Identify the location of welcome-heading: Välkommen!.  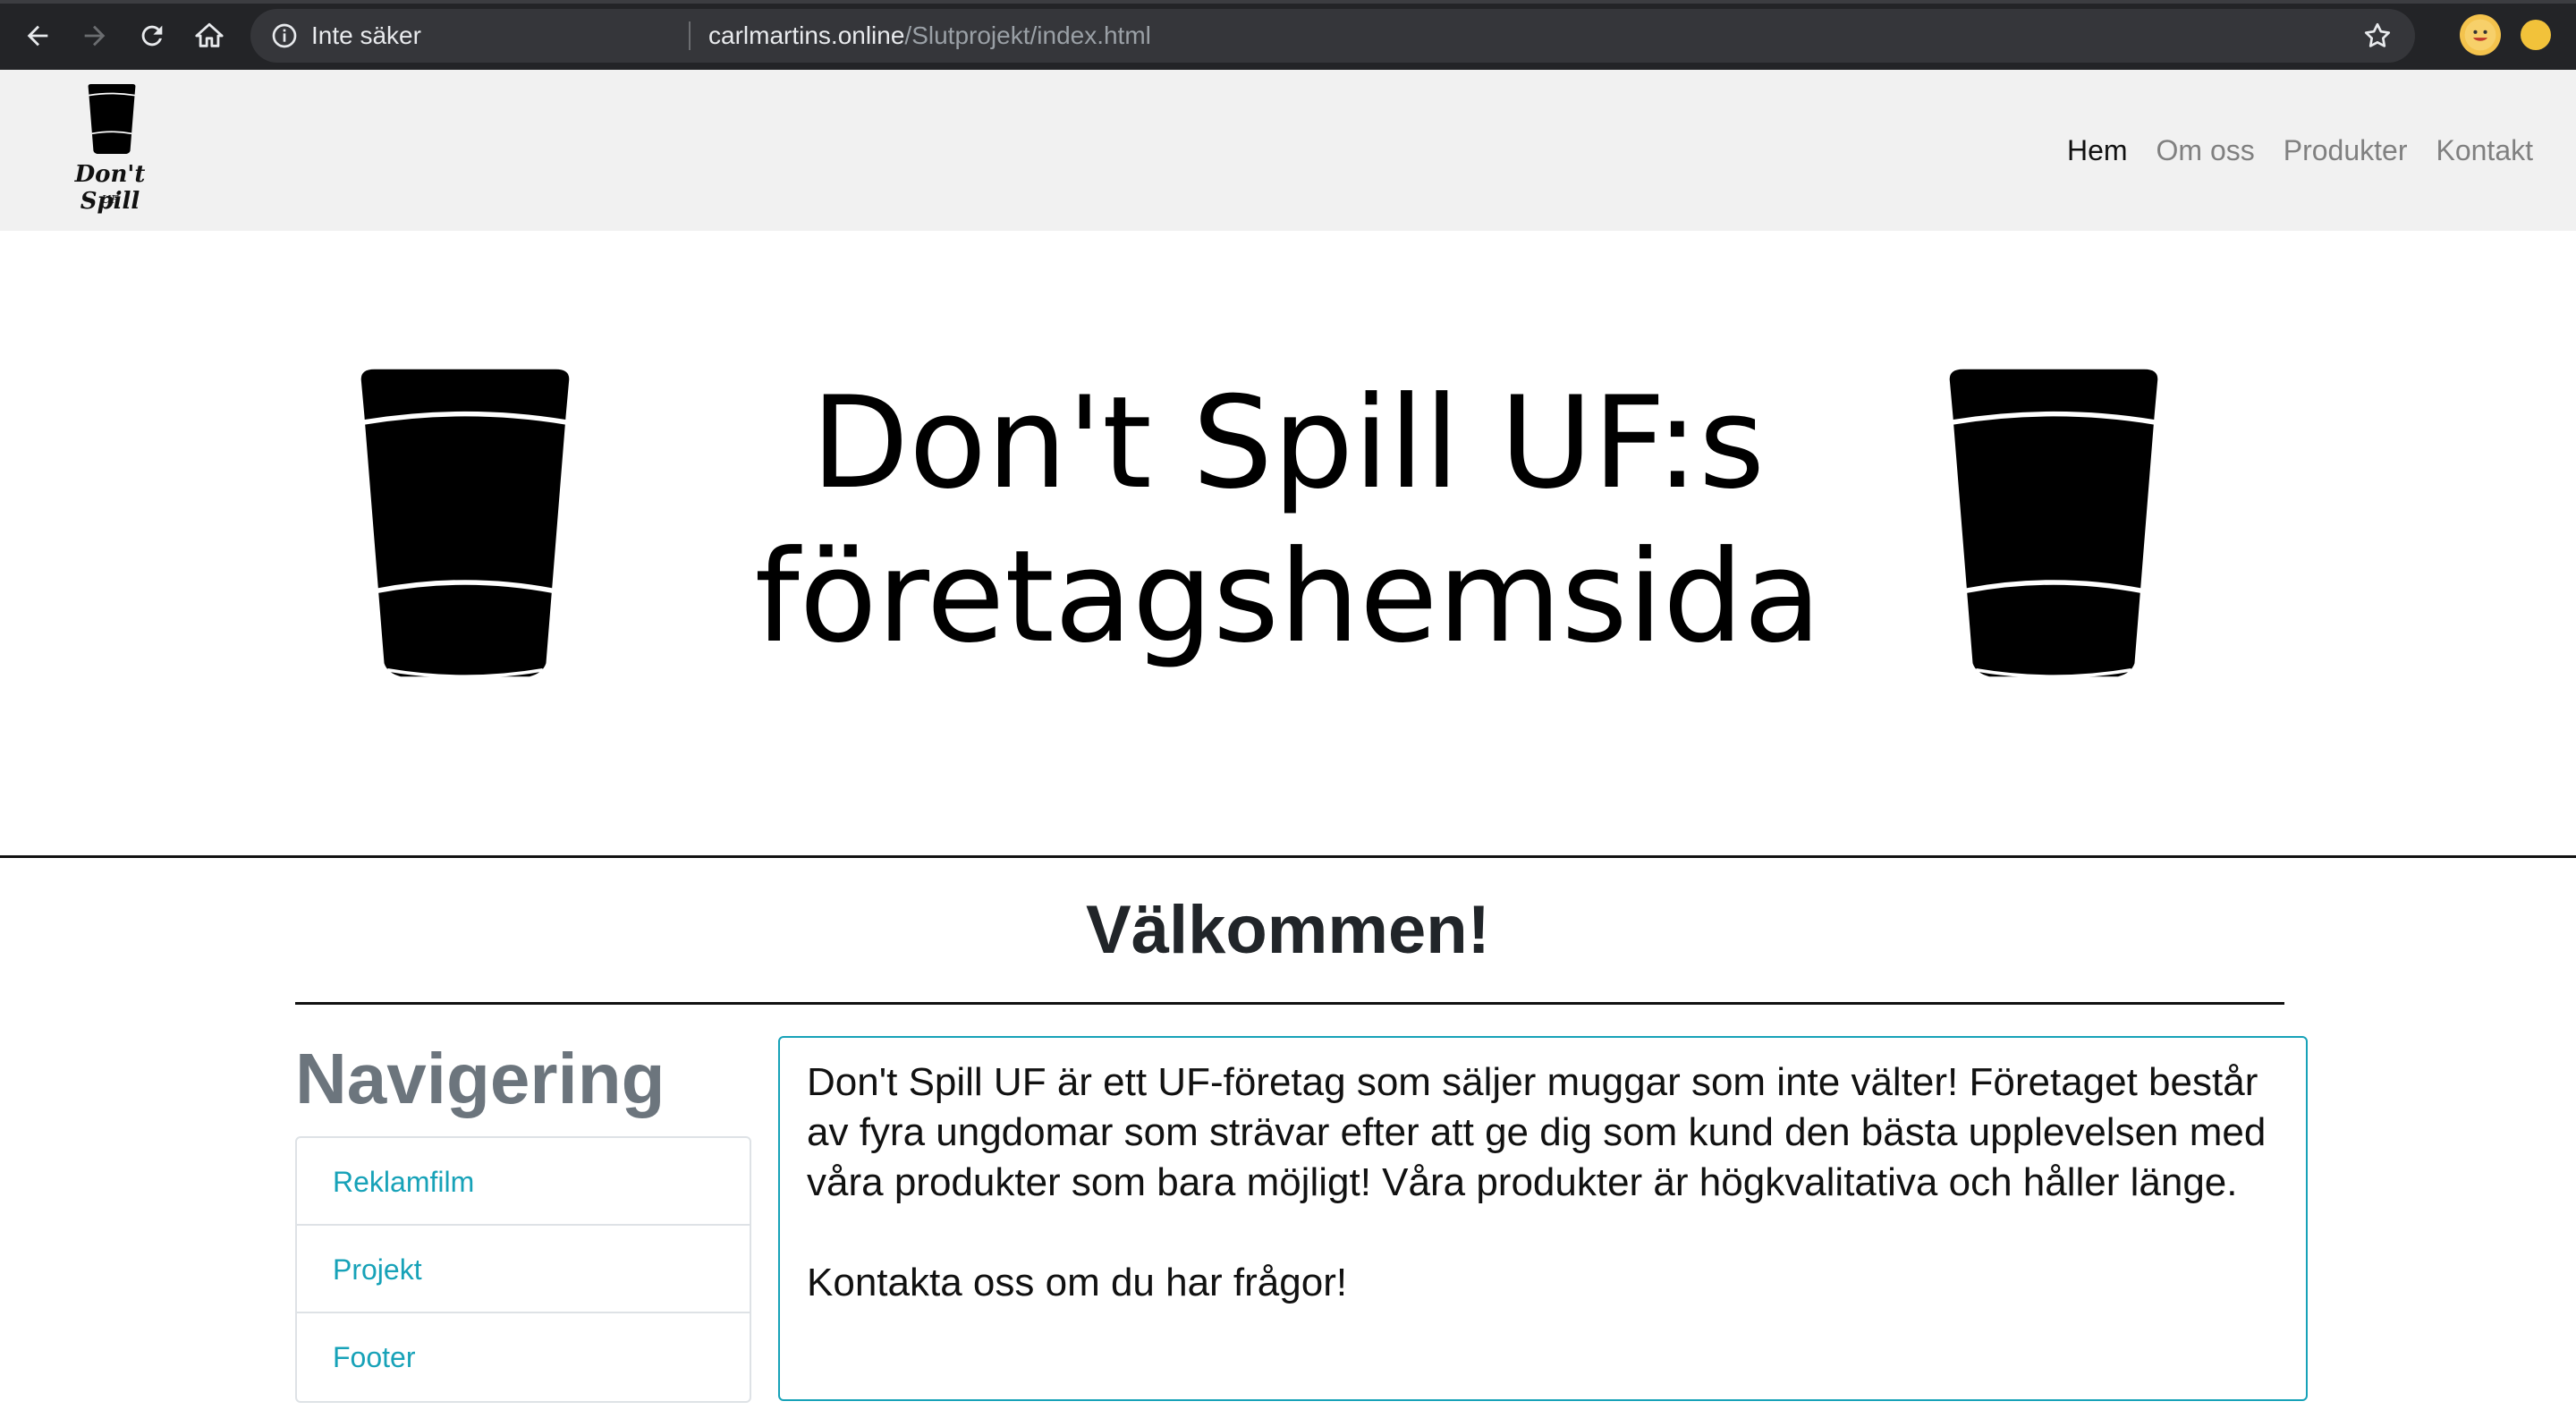
(1288, 930).